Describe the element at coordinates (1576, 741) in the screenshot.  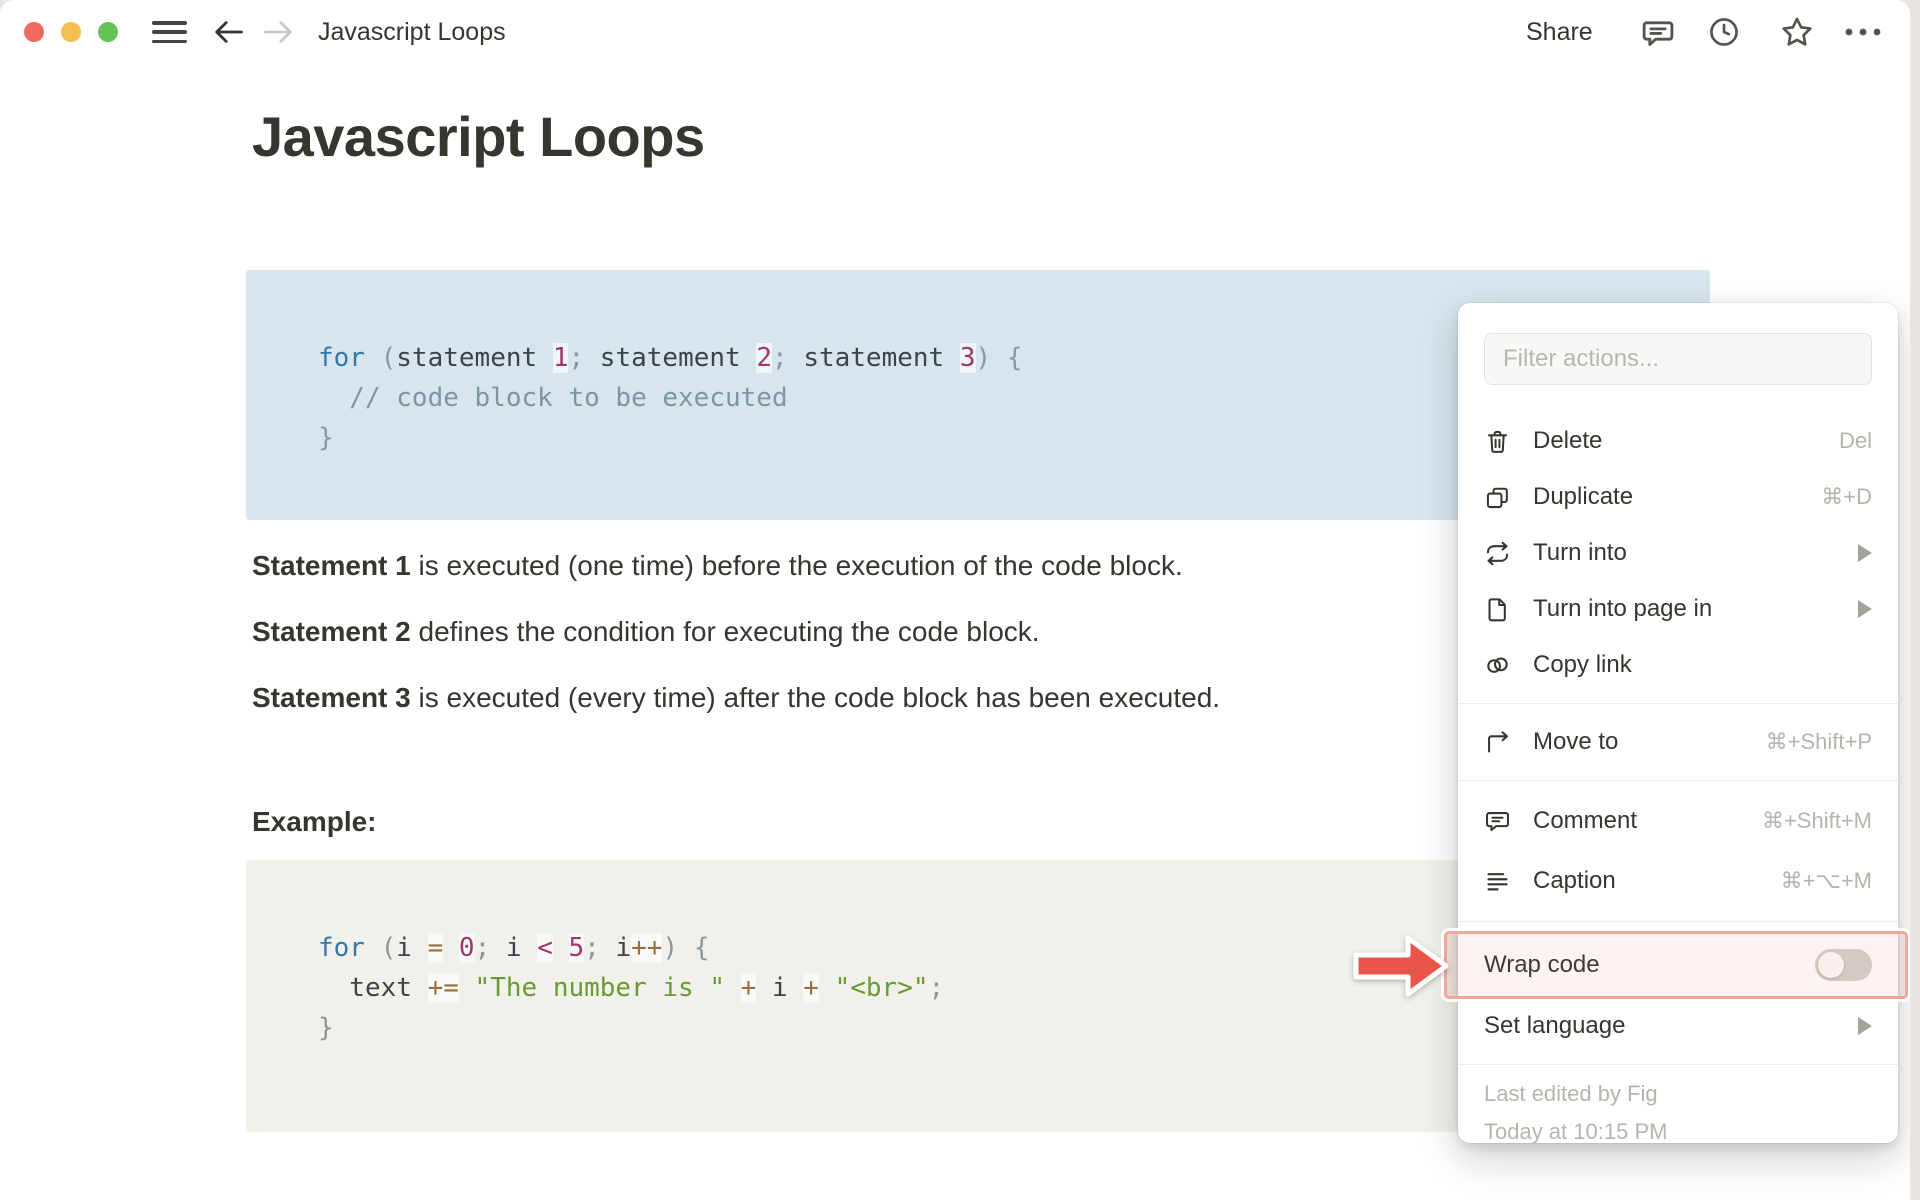
I see `menu-item-label: Move to` at that location.